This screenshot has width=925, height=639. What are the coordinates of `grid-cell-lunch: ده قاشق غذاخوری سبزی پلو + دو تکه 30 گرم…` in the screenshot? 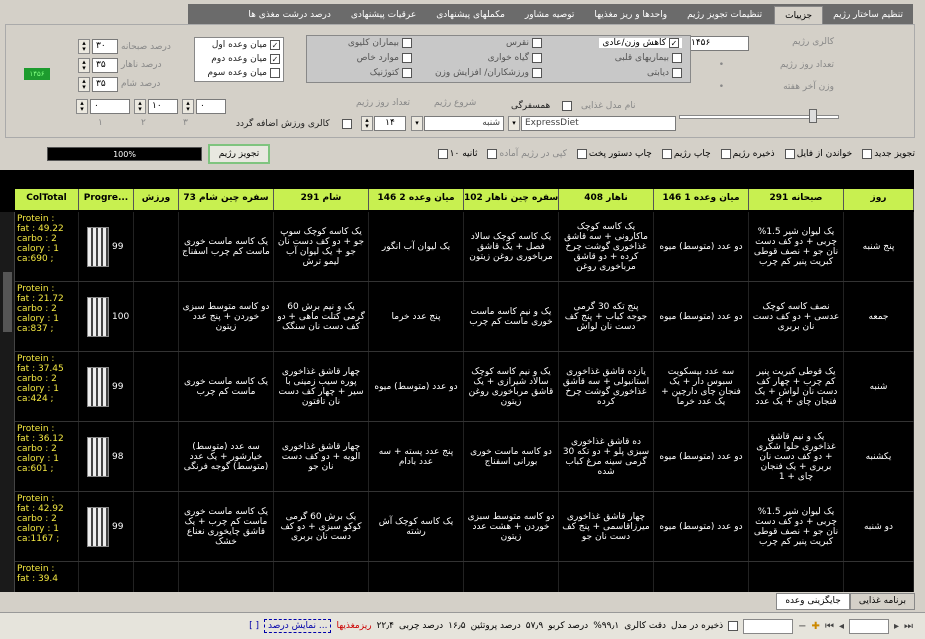 It's located at (606, 456).